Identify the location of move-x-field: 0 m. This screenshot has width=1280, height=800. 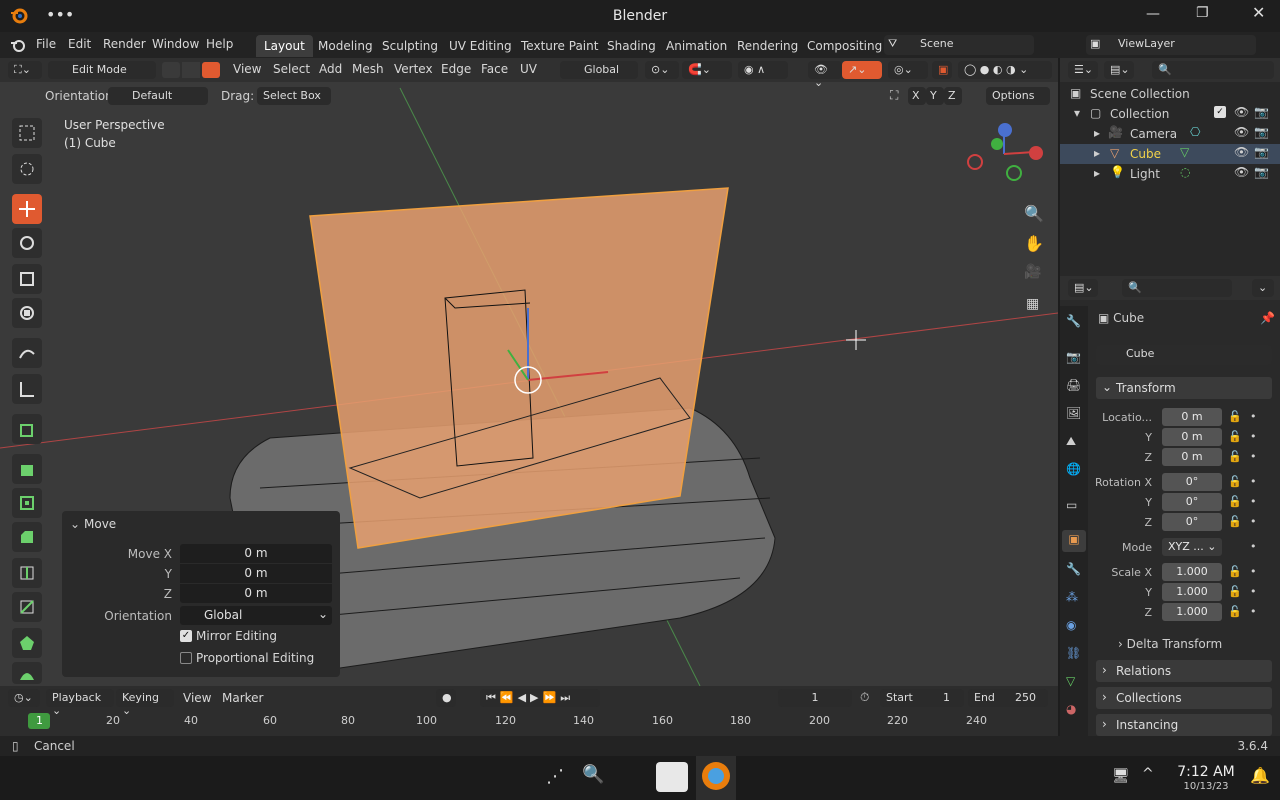
(256, 553).